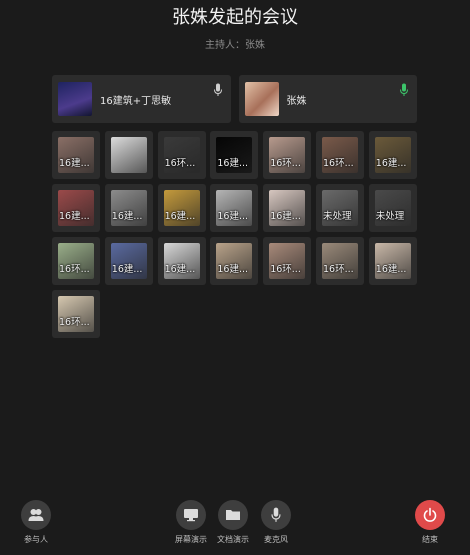  Describe the element at coordinates (233, 515) in the screenshot. I see `folder-icon` at that location.